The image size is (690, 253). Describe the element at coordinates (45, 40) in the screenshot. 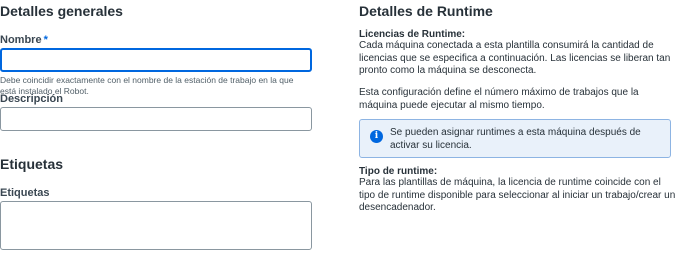

I see `required-mark: *` at that location.